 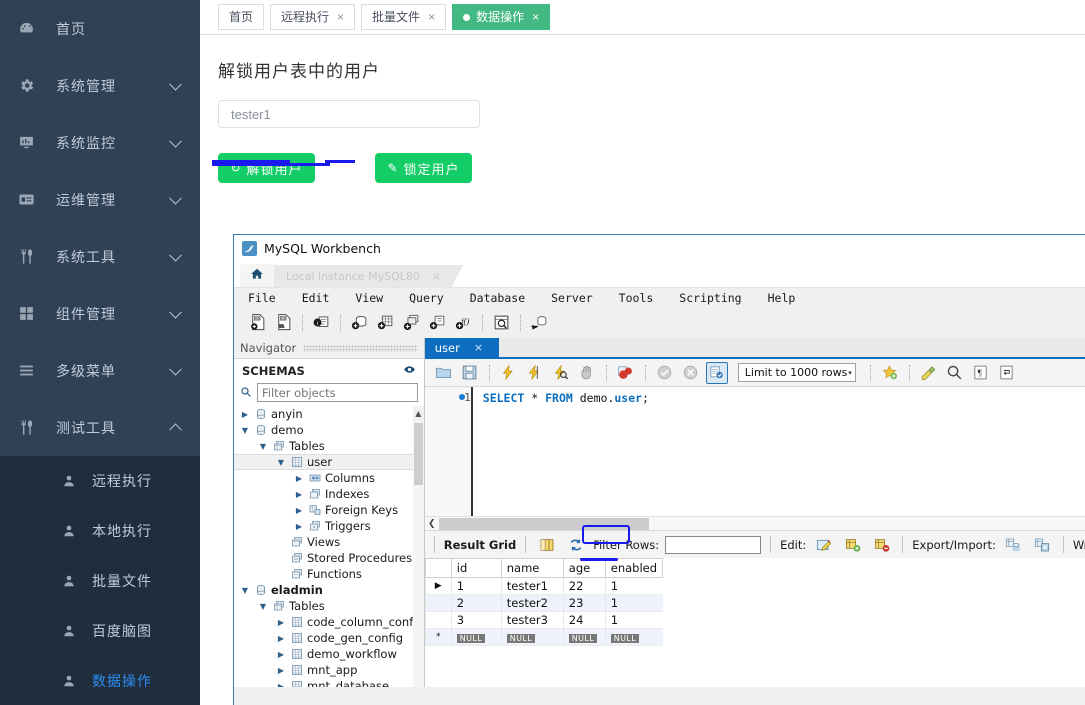 What do you see at coordinates (584, 620) in the screenshot?
I see `cell-age: 24` at bounding box center [584, 620].